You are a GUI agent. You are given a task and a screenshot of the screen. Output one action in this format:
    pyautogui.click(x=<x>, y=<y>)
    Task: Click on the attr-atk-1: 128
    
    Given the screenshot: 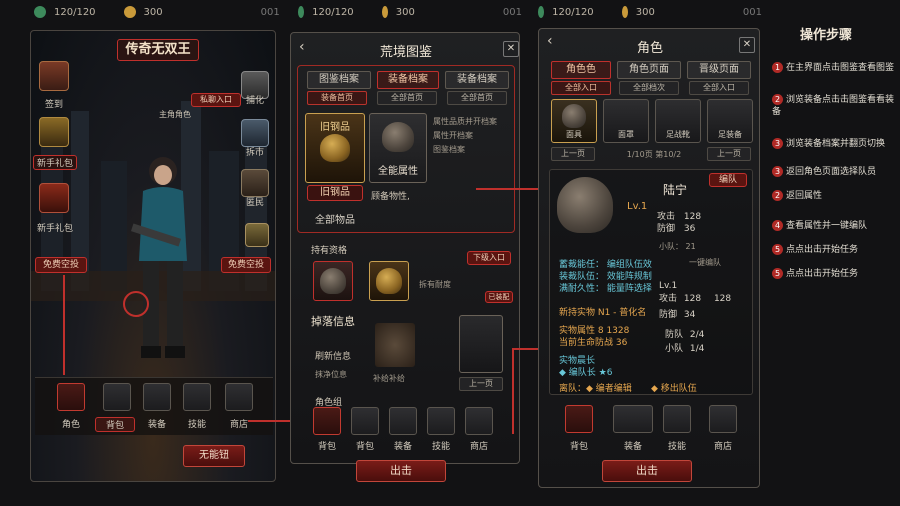 What is the action you would take?
    pyautogui.click(x=692, y=299)
    